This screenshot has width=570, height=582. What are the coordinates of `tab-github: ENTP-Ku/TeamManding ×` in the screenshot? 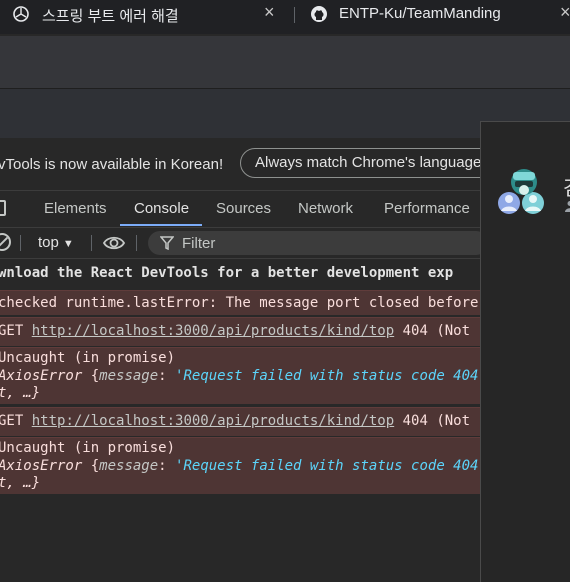 It's located at (438, 14).